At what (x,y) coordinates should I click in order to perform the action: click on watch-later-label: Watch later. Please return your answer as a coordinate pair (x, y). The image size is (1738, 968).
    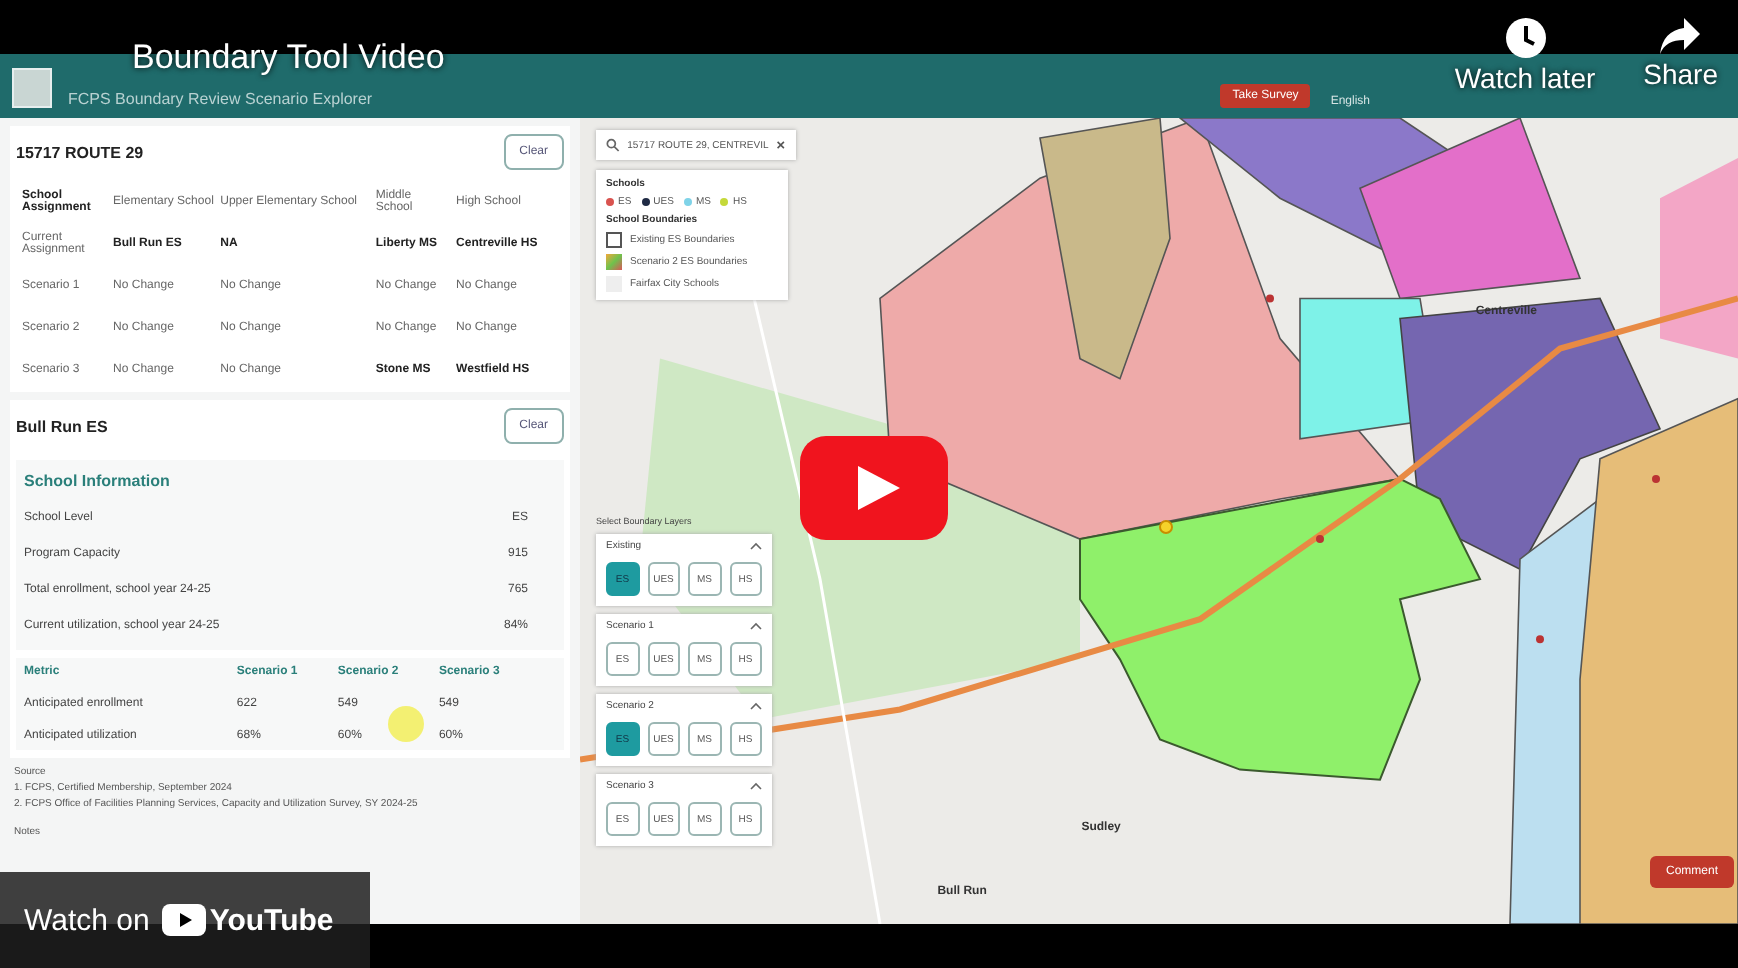
    Looking at the image, I should click on (1525, 78).